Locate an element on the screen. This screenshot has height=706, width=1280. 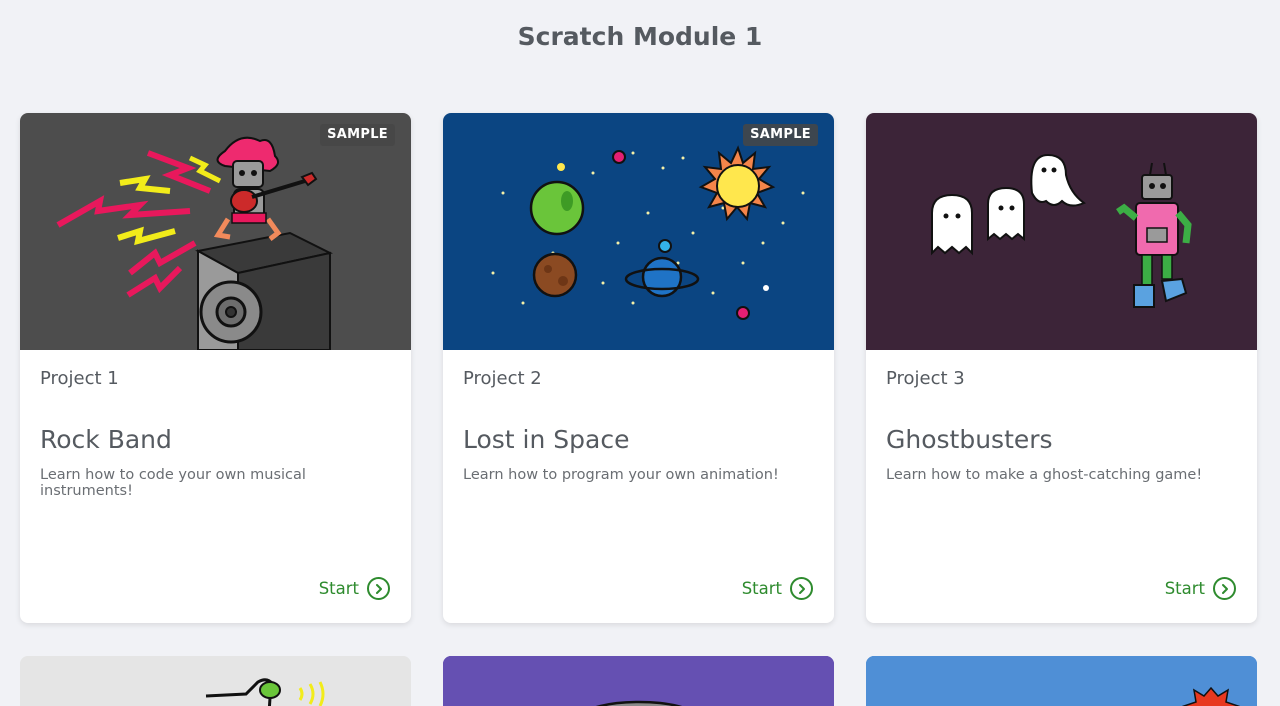
project-number: Project 1 is located at coordinates (79, 378).